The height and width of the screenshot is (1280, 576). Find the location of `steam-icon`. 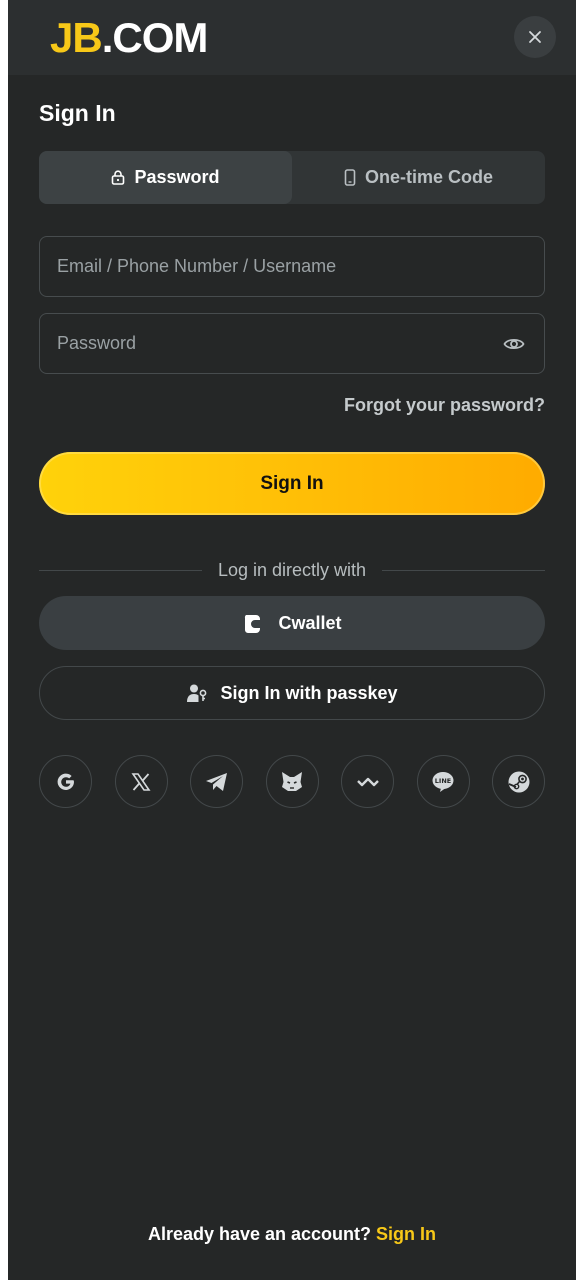

steam-icon is located at coordinates (518, 781).